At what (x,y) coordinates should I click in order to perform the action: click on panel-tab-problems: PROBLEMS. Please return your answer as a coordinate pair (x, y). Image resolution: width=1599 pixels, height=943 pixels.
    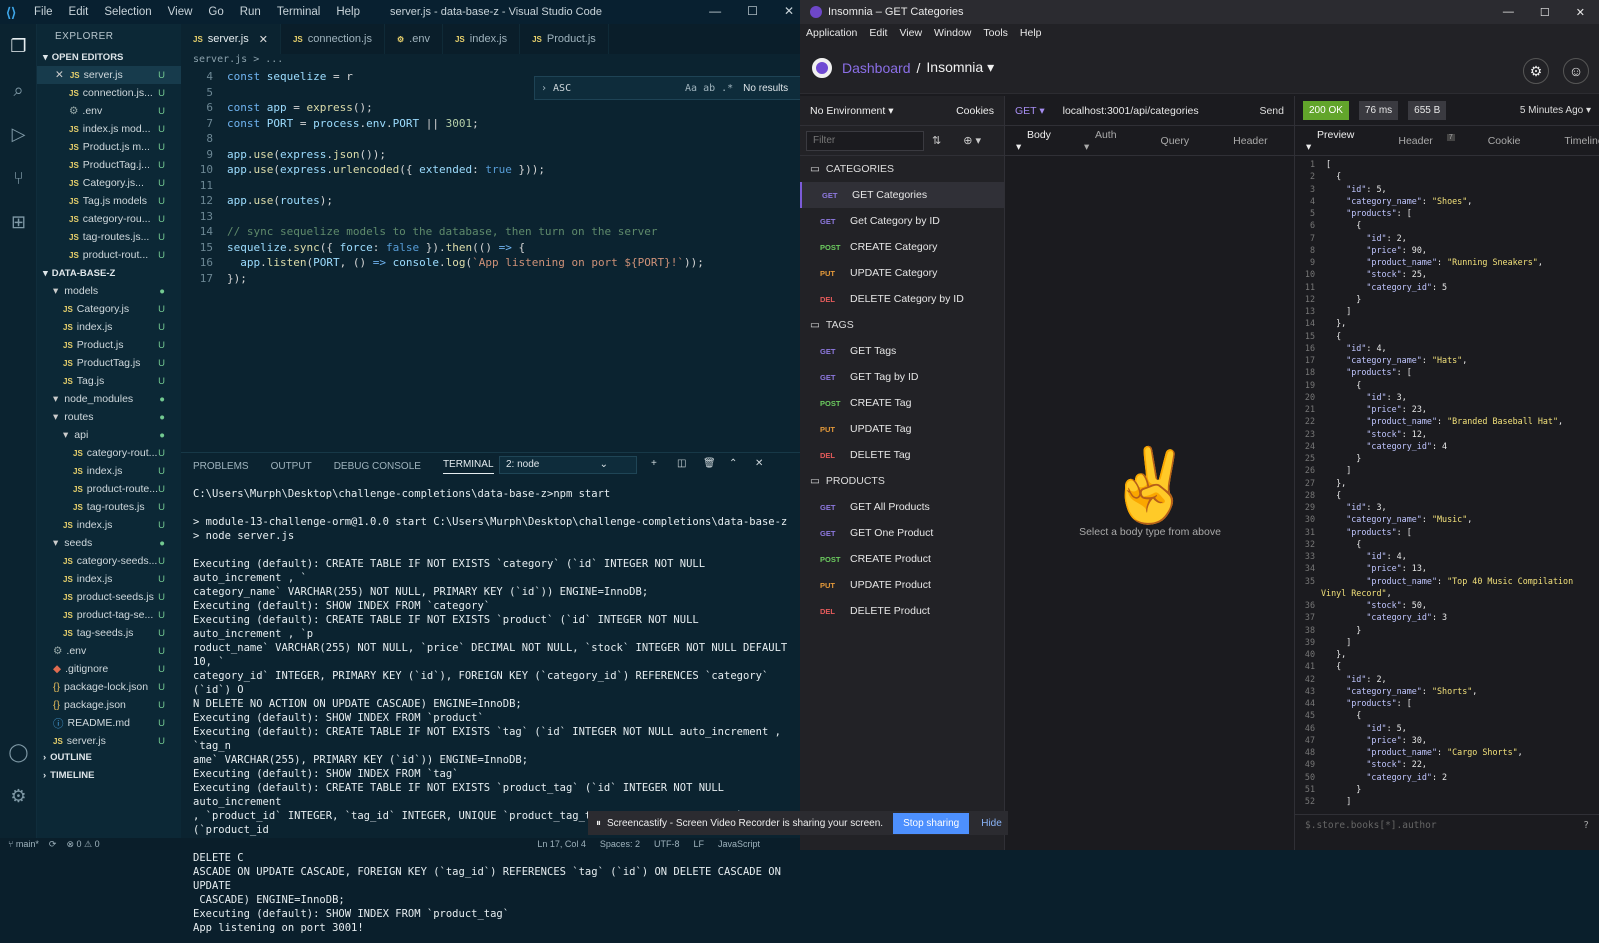
    Looking at the image, I should click on (221, 466).